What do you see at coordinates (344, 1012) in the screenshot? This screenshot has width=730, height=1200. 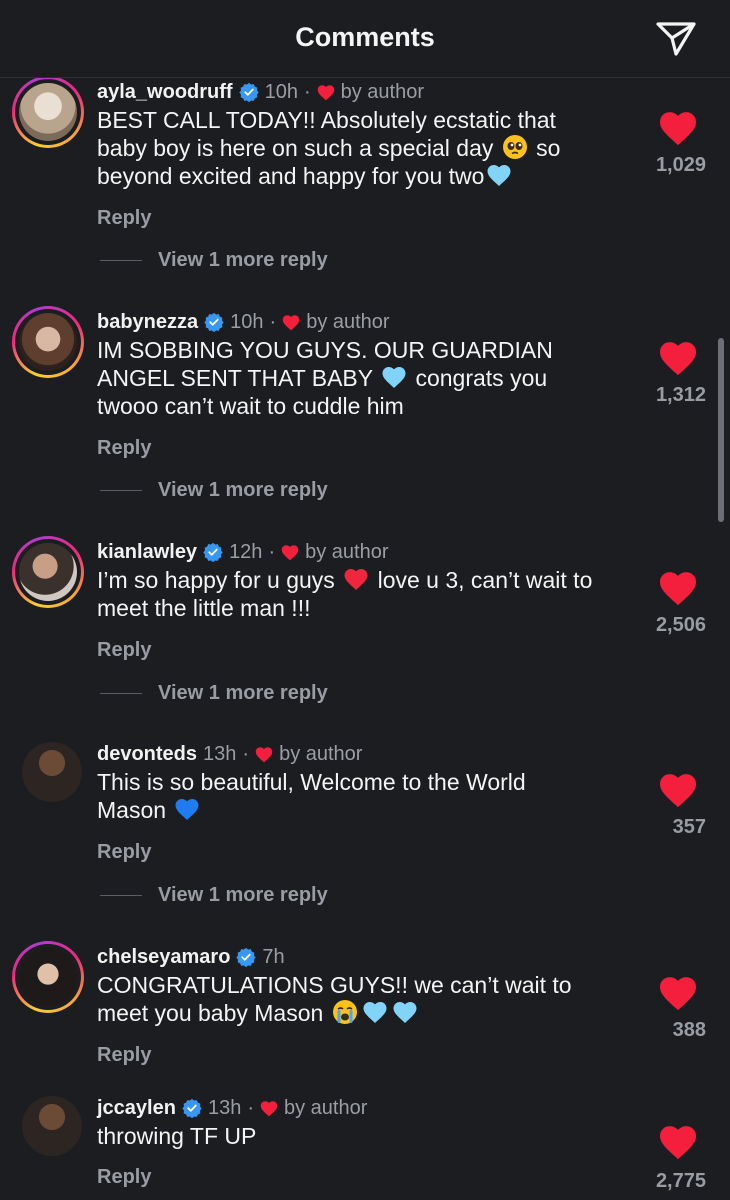 I see `crying-face-icon` at bounding box center [344, 1012].